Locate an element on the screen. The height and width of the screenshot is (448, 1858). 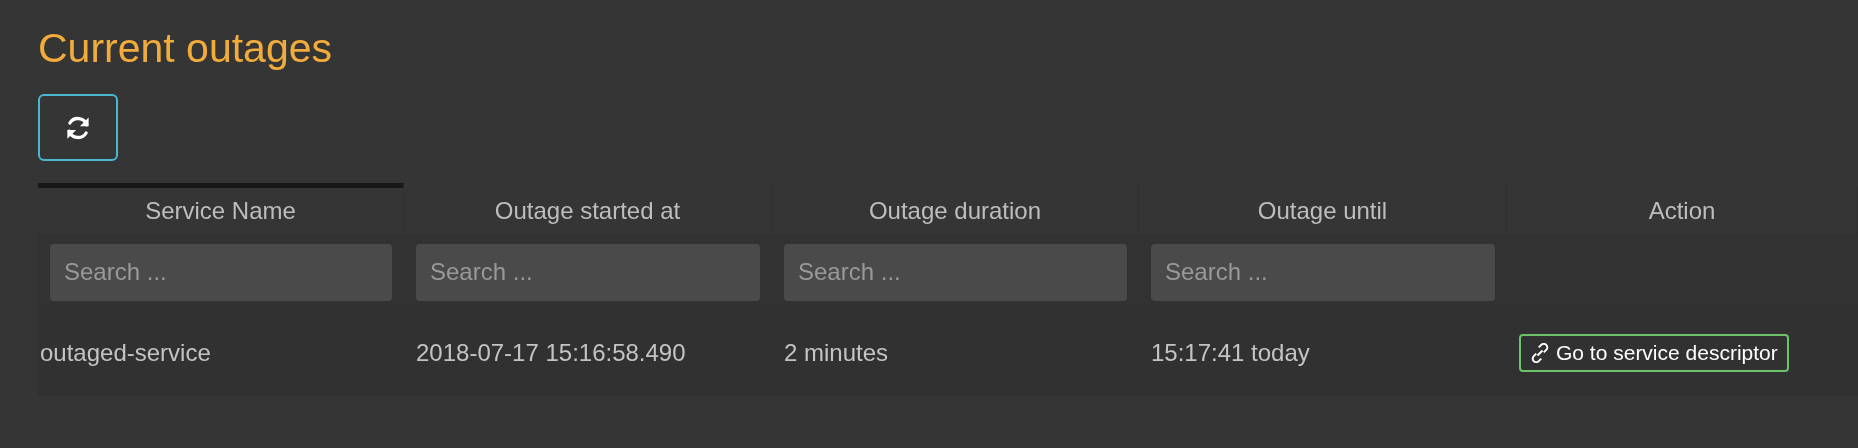
service-descriptor-button: Go to service descriptor is located at coordinates (1654, 353).